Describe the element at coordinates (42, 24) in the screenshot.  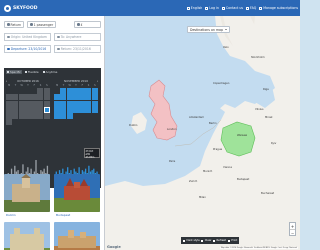
I see `passengers-select: 1 passenger` at that location.